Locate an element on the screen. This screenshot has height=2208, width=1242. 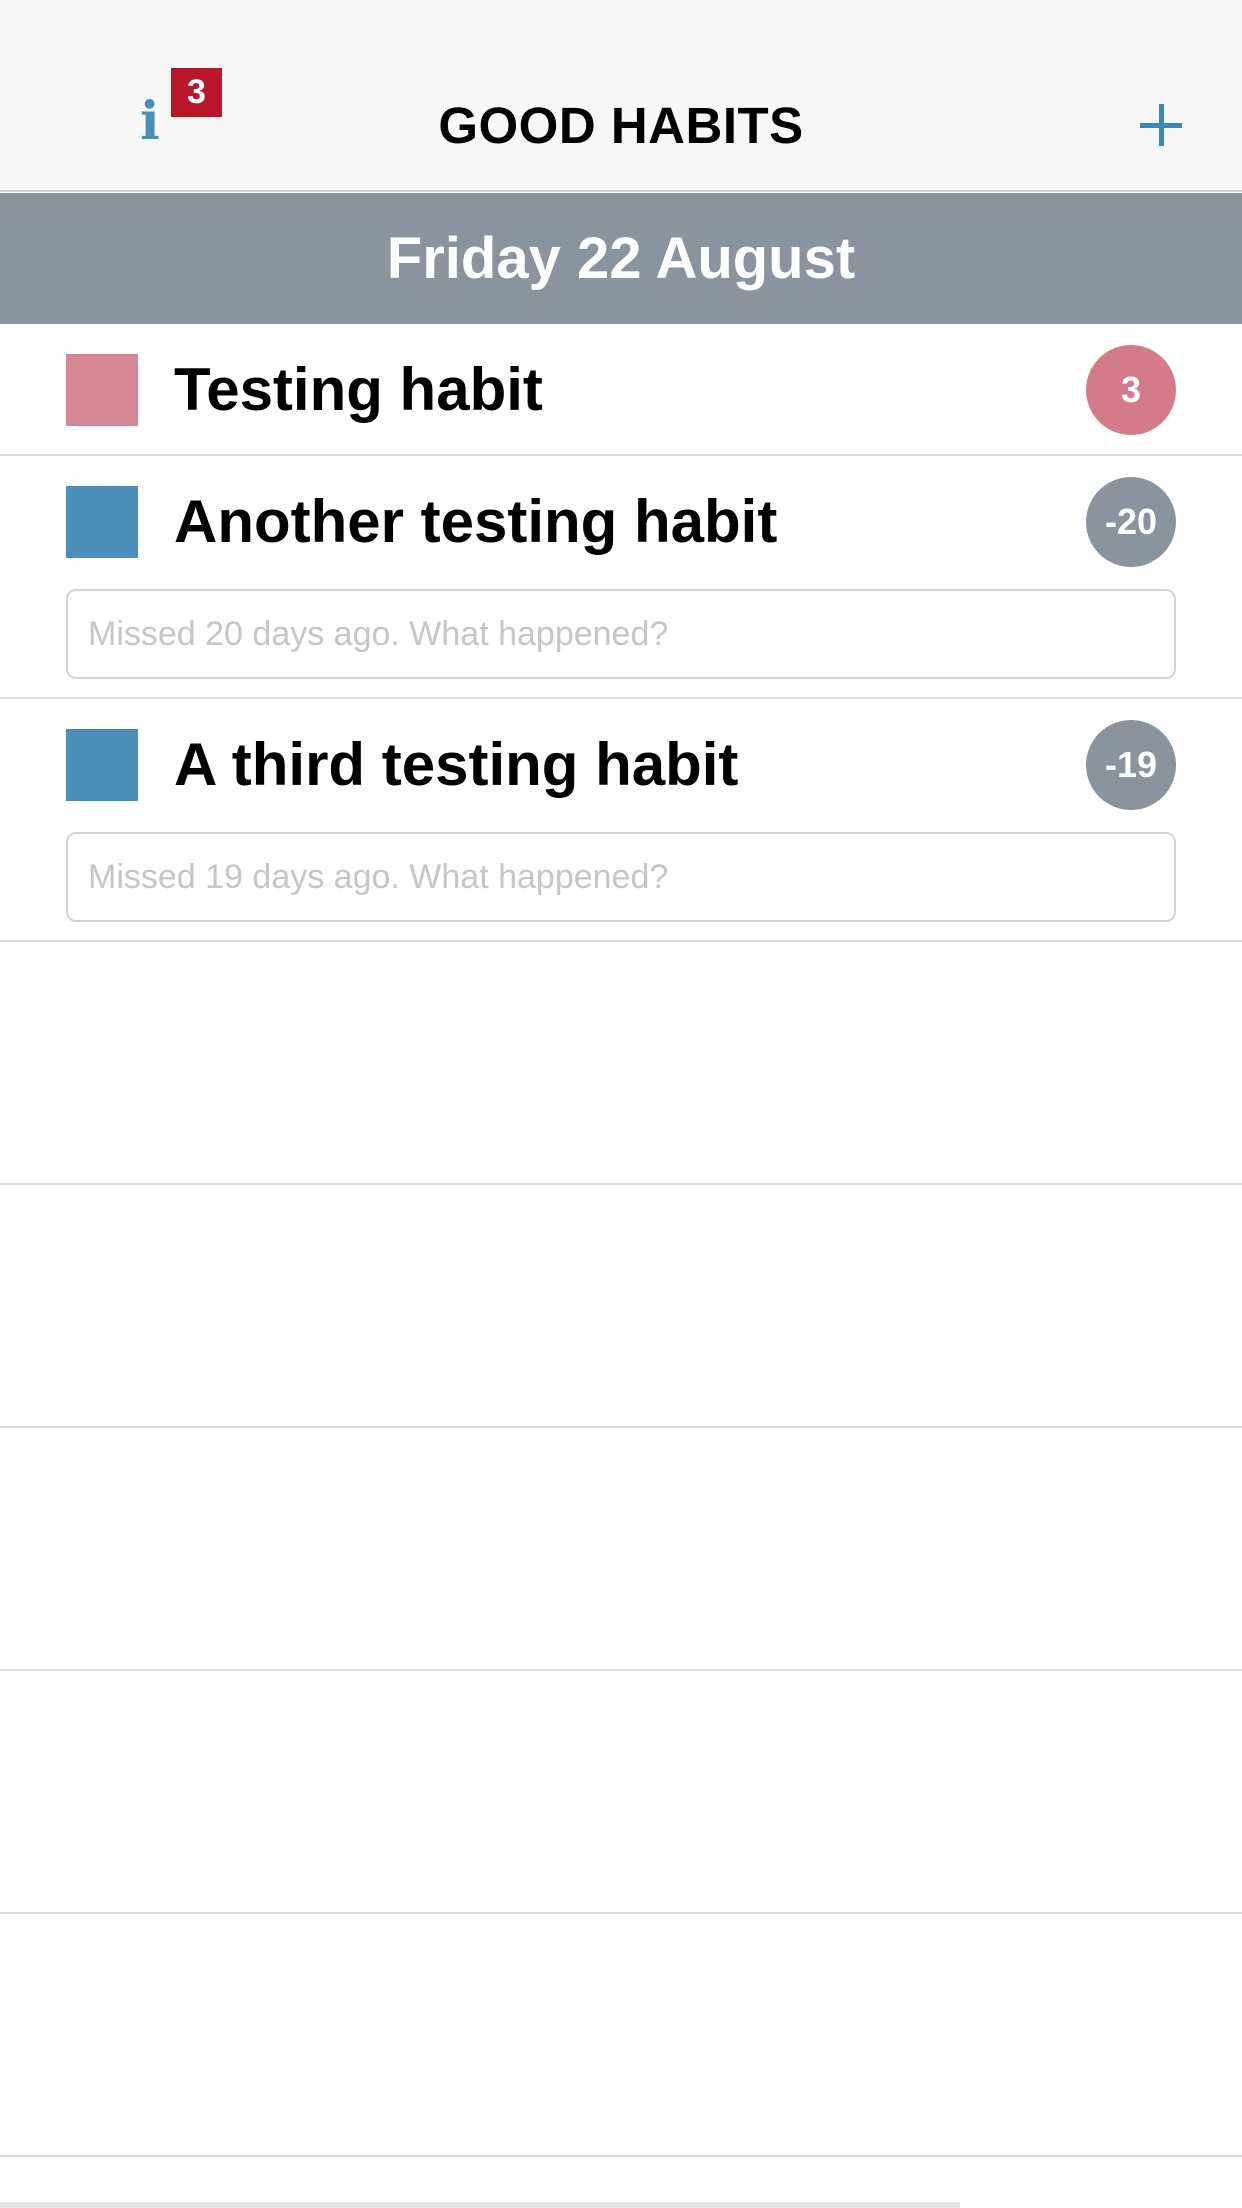
date-header: Friday 22 August is located at coordinates (621, 258).